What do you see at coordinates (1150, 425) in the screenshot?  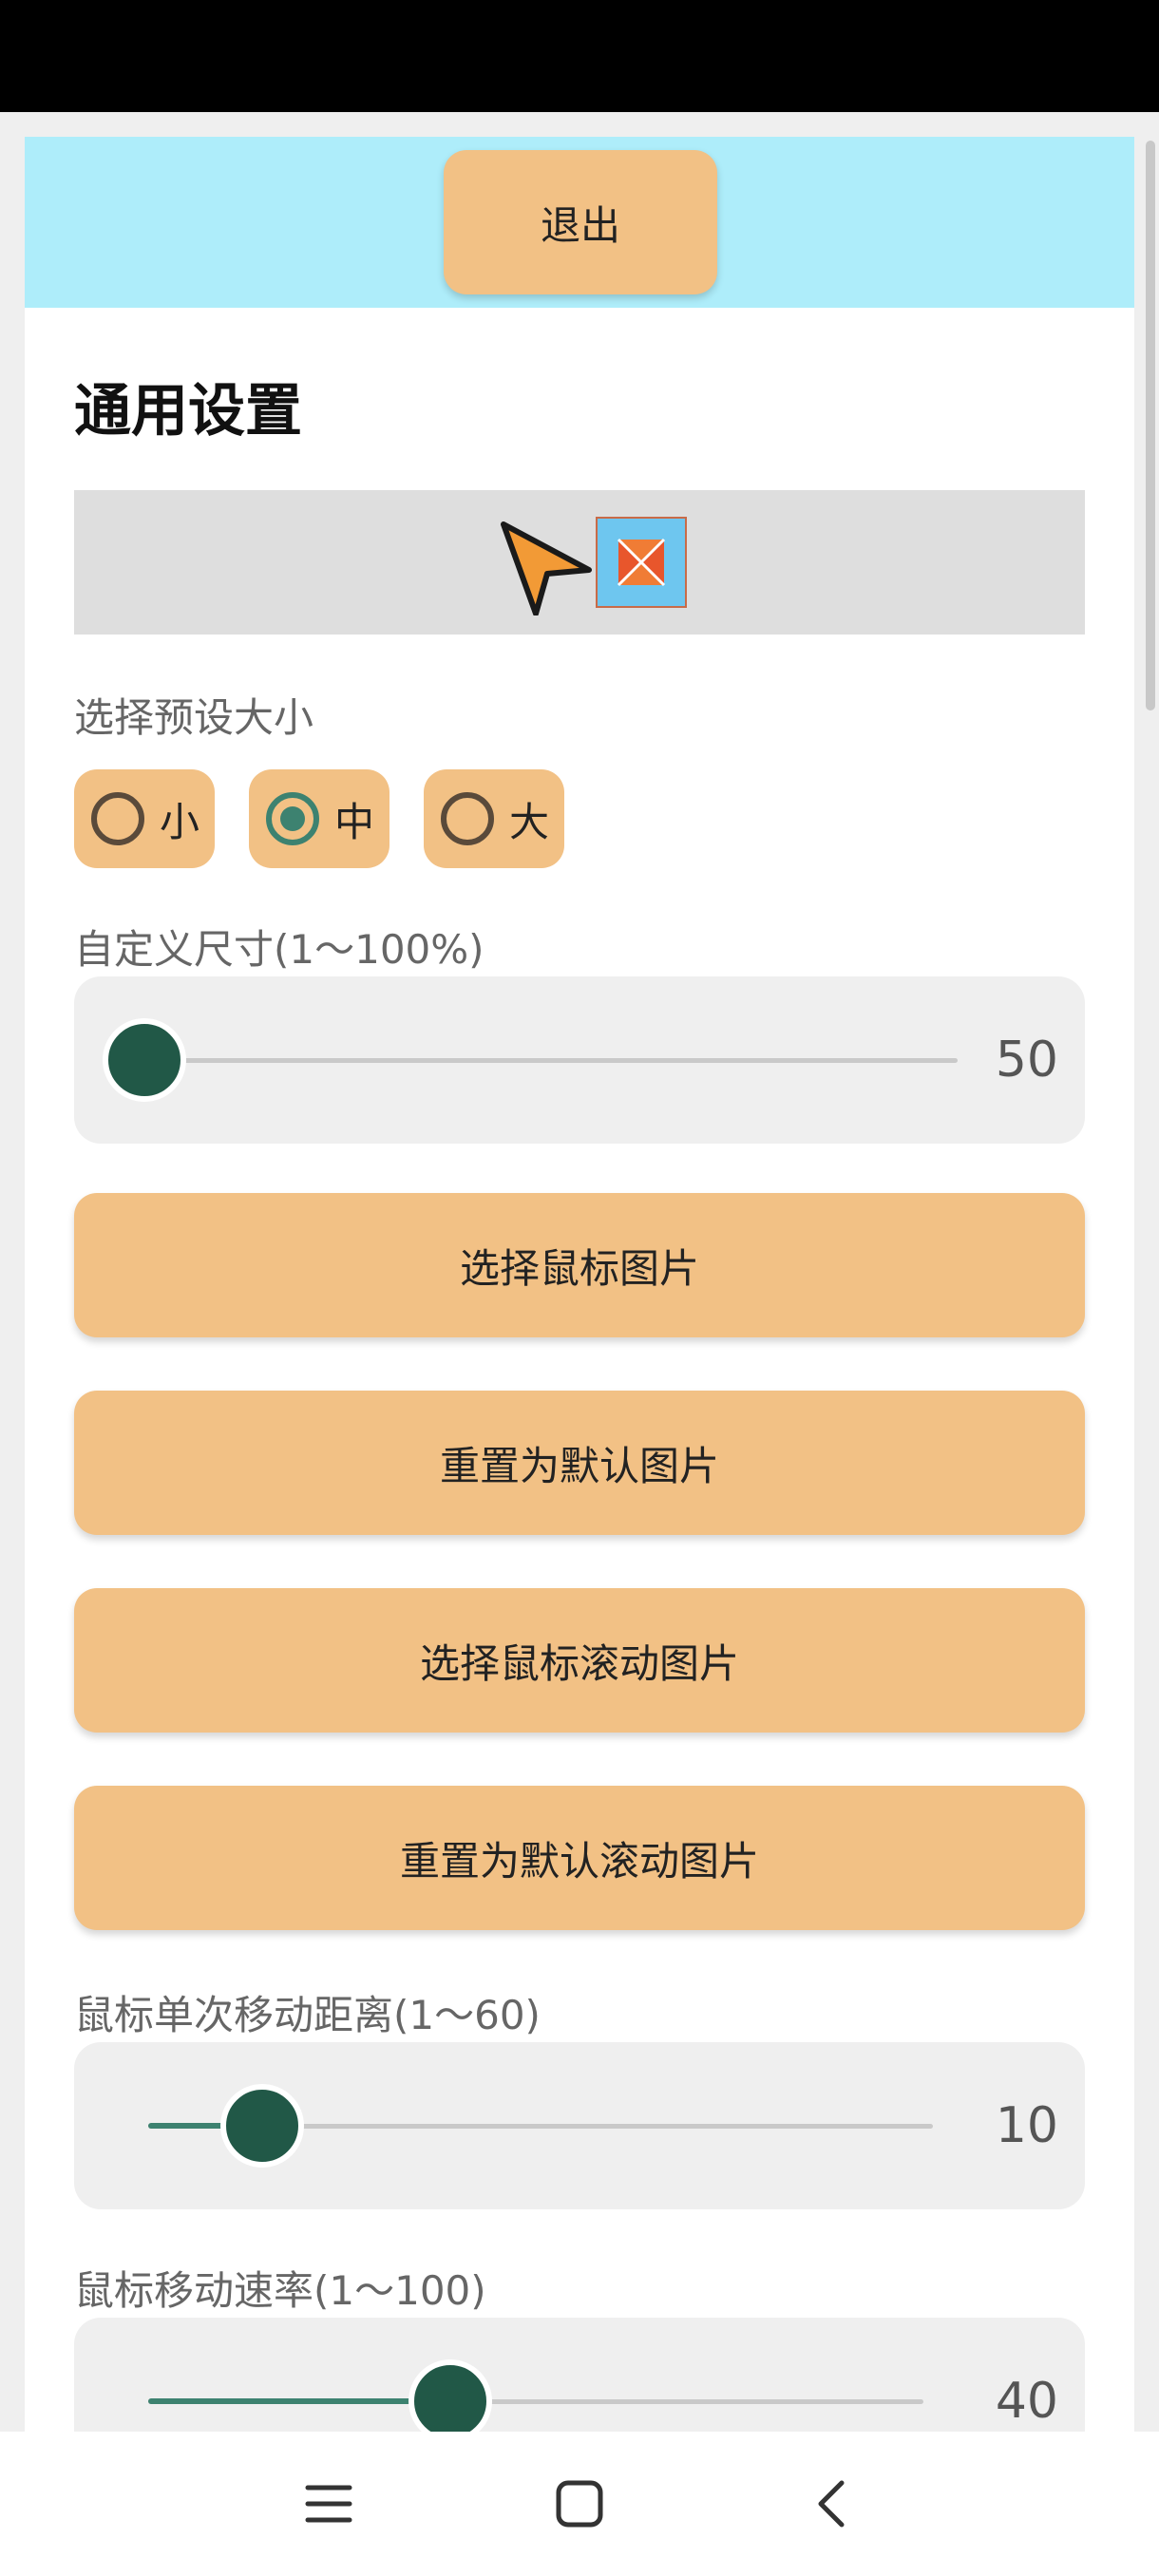 I see `scrollbar` at bounding box center [1150, 425].